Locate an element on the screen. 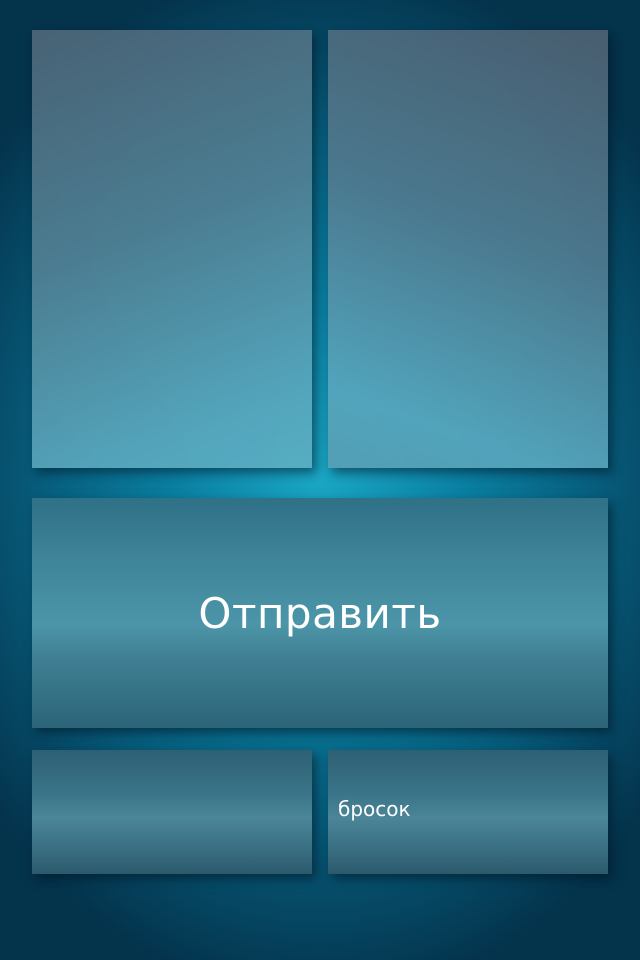 The width and height of the screenshot is (640, 960). send-button-label: Отправить is located at coordinates (320, 613).